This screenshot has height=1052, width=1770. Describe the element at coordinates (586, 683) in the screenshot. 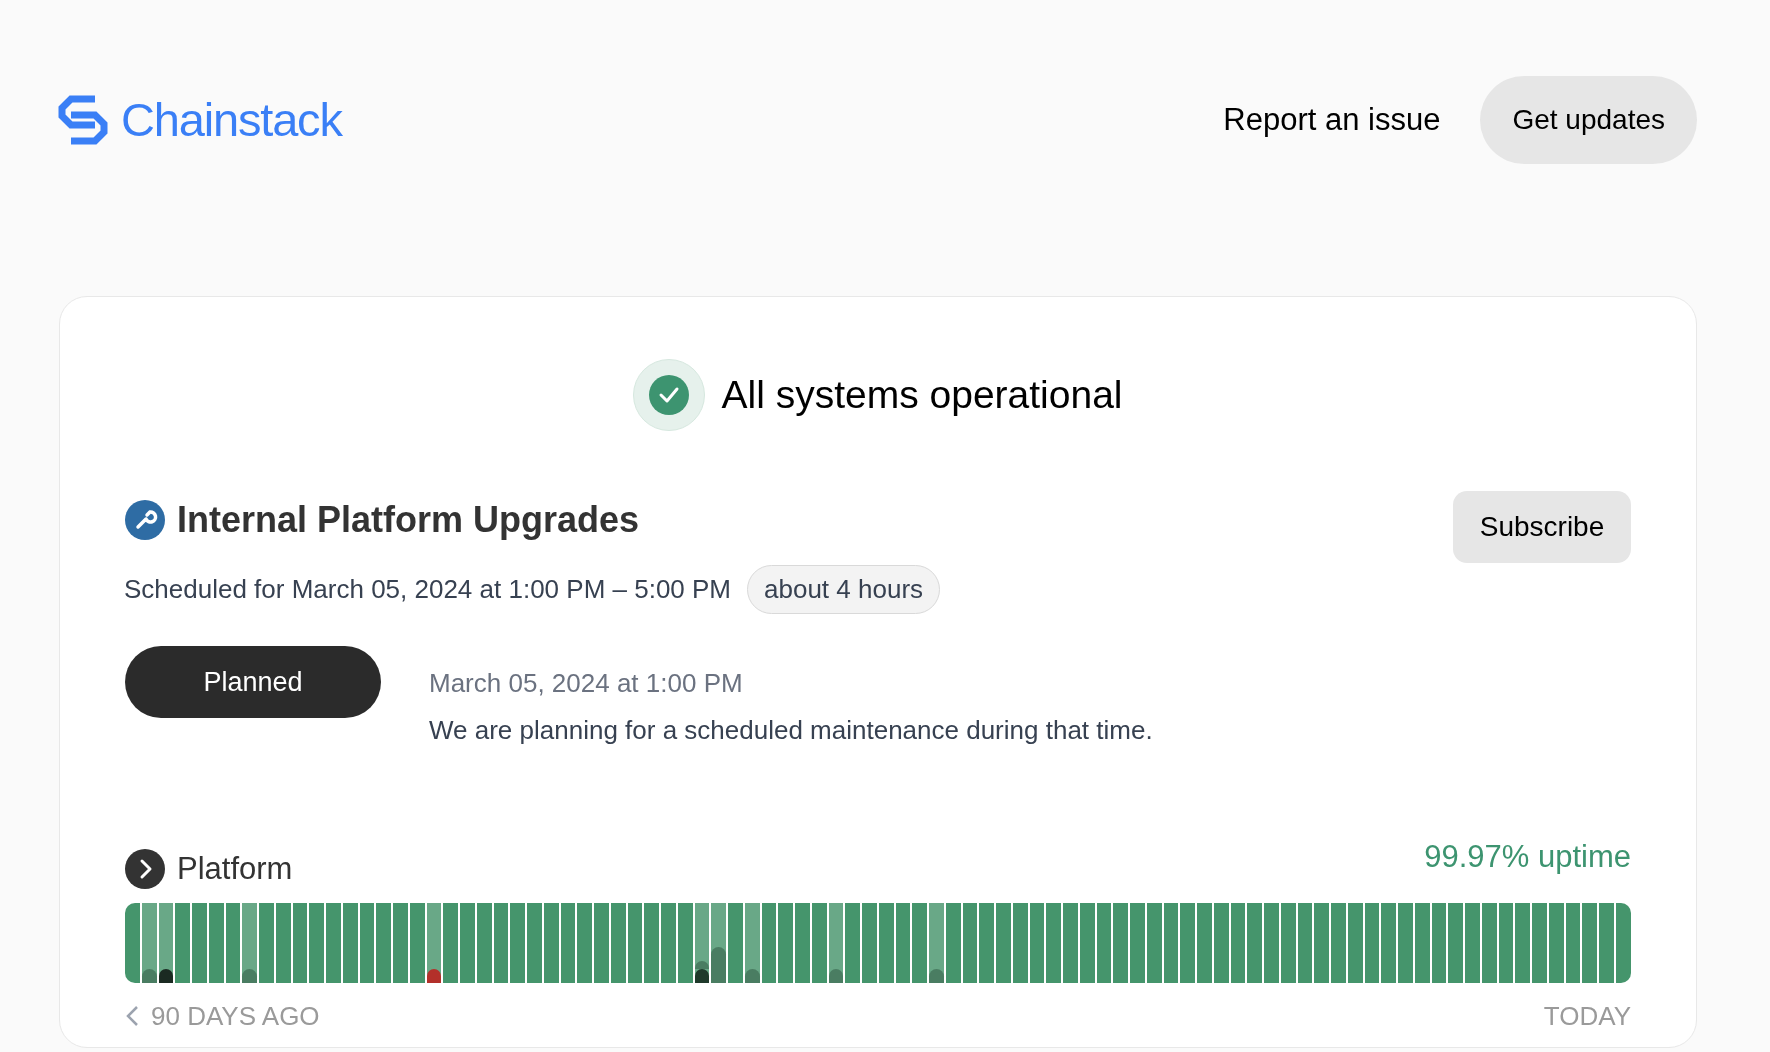

I see `update-time: March 05, 2024 at 1:00 PM` at that location.